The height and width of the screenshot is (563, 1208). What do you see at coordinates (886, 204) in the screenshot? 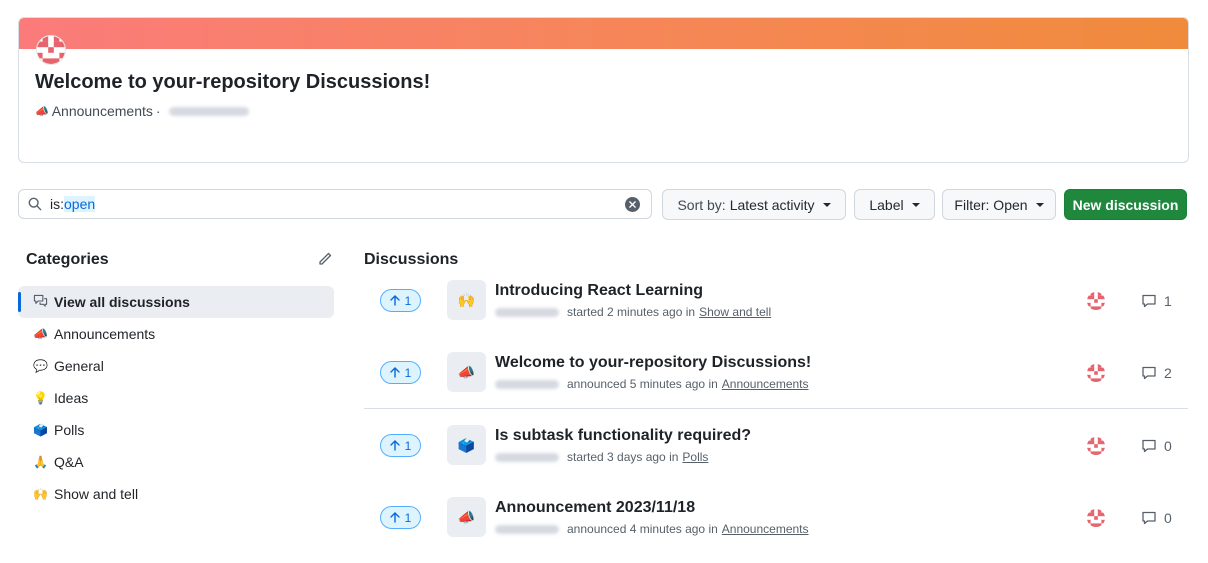
I see `label-button-text: Label` at bounding box center [886, 204].